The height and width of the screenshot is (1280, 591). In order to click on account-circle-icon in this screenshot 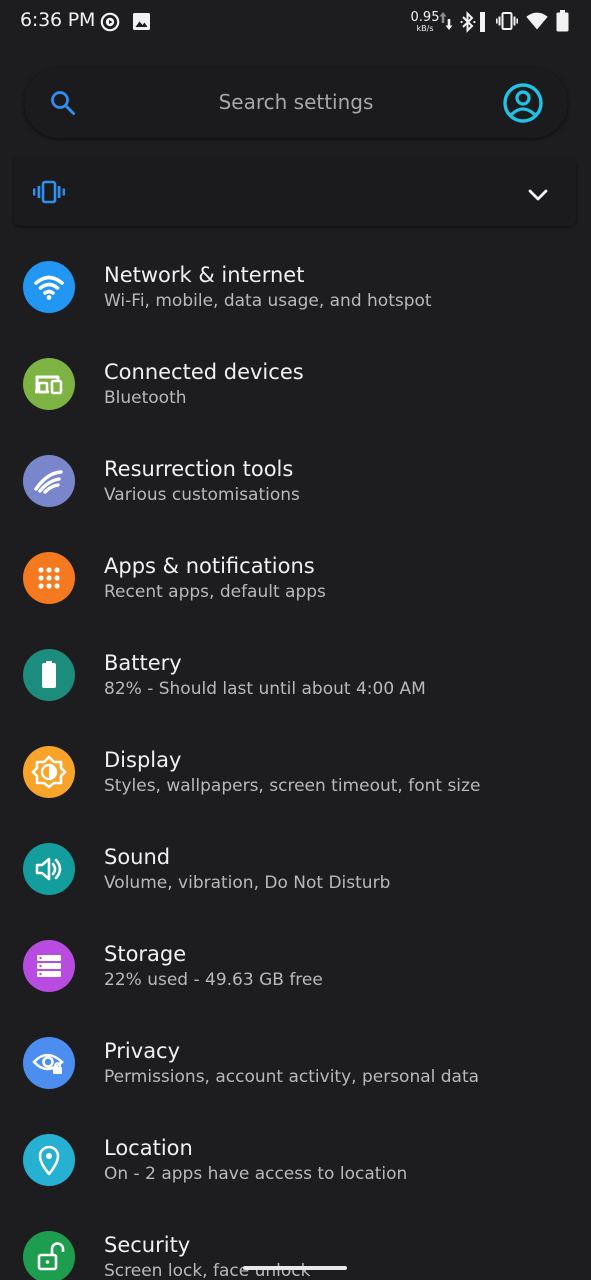, I will do `click(523, 103)`.